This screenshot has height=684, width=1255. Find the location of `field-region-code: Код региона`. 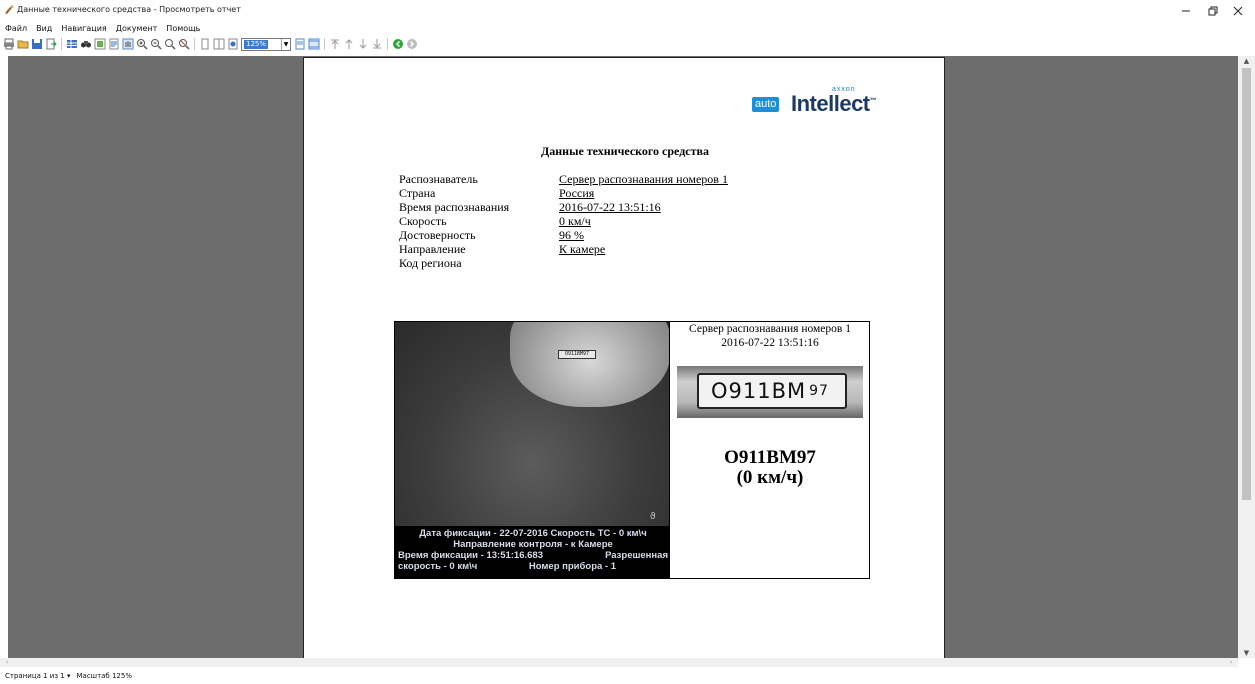

field-region-code: Код региона is located at coordinates (430, 263).